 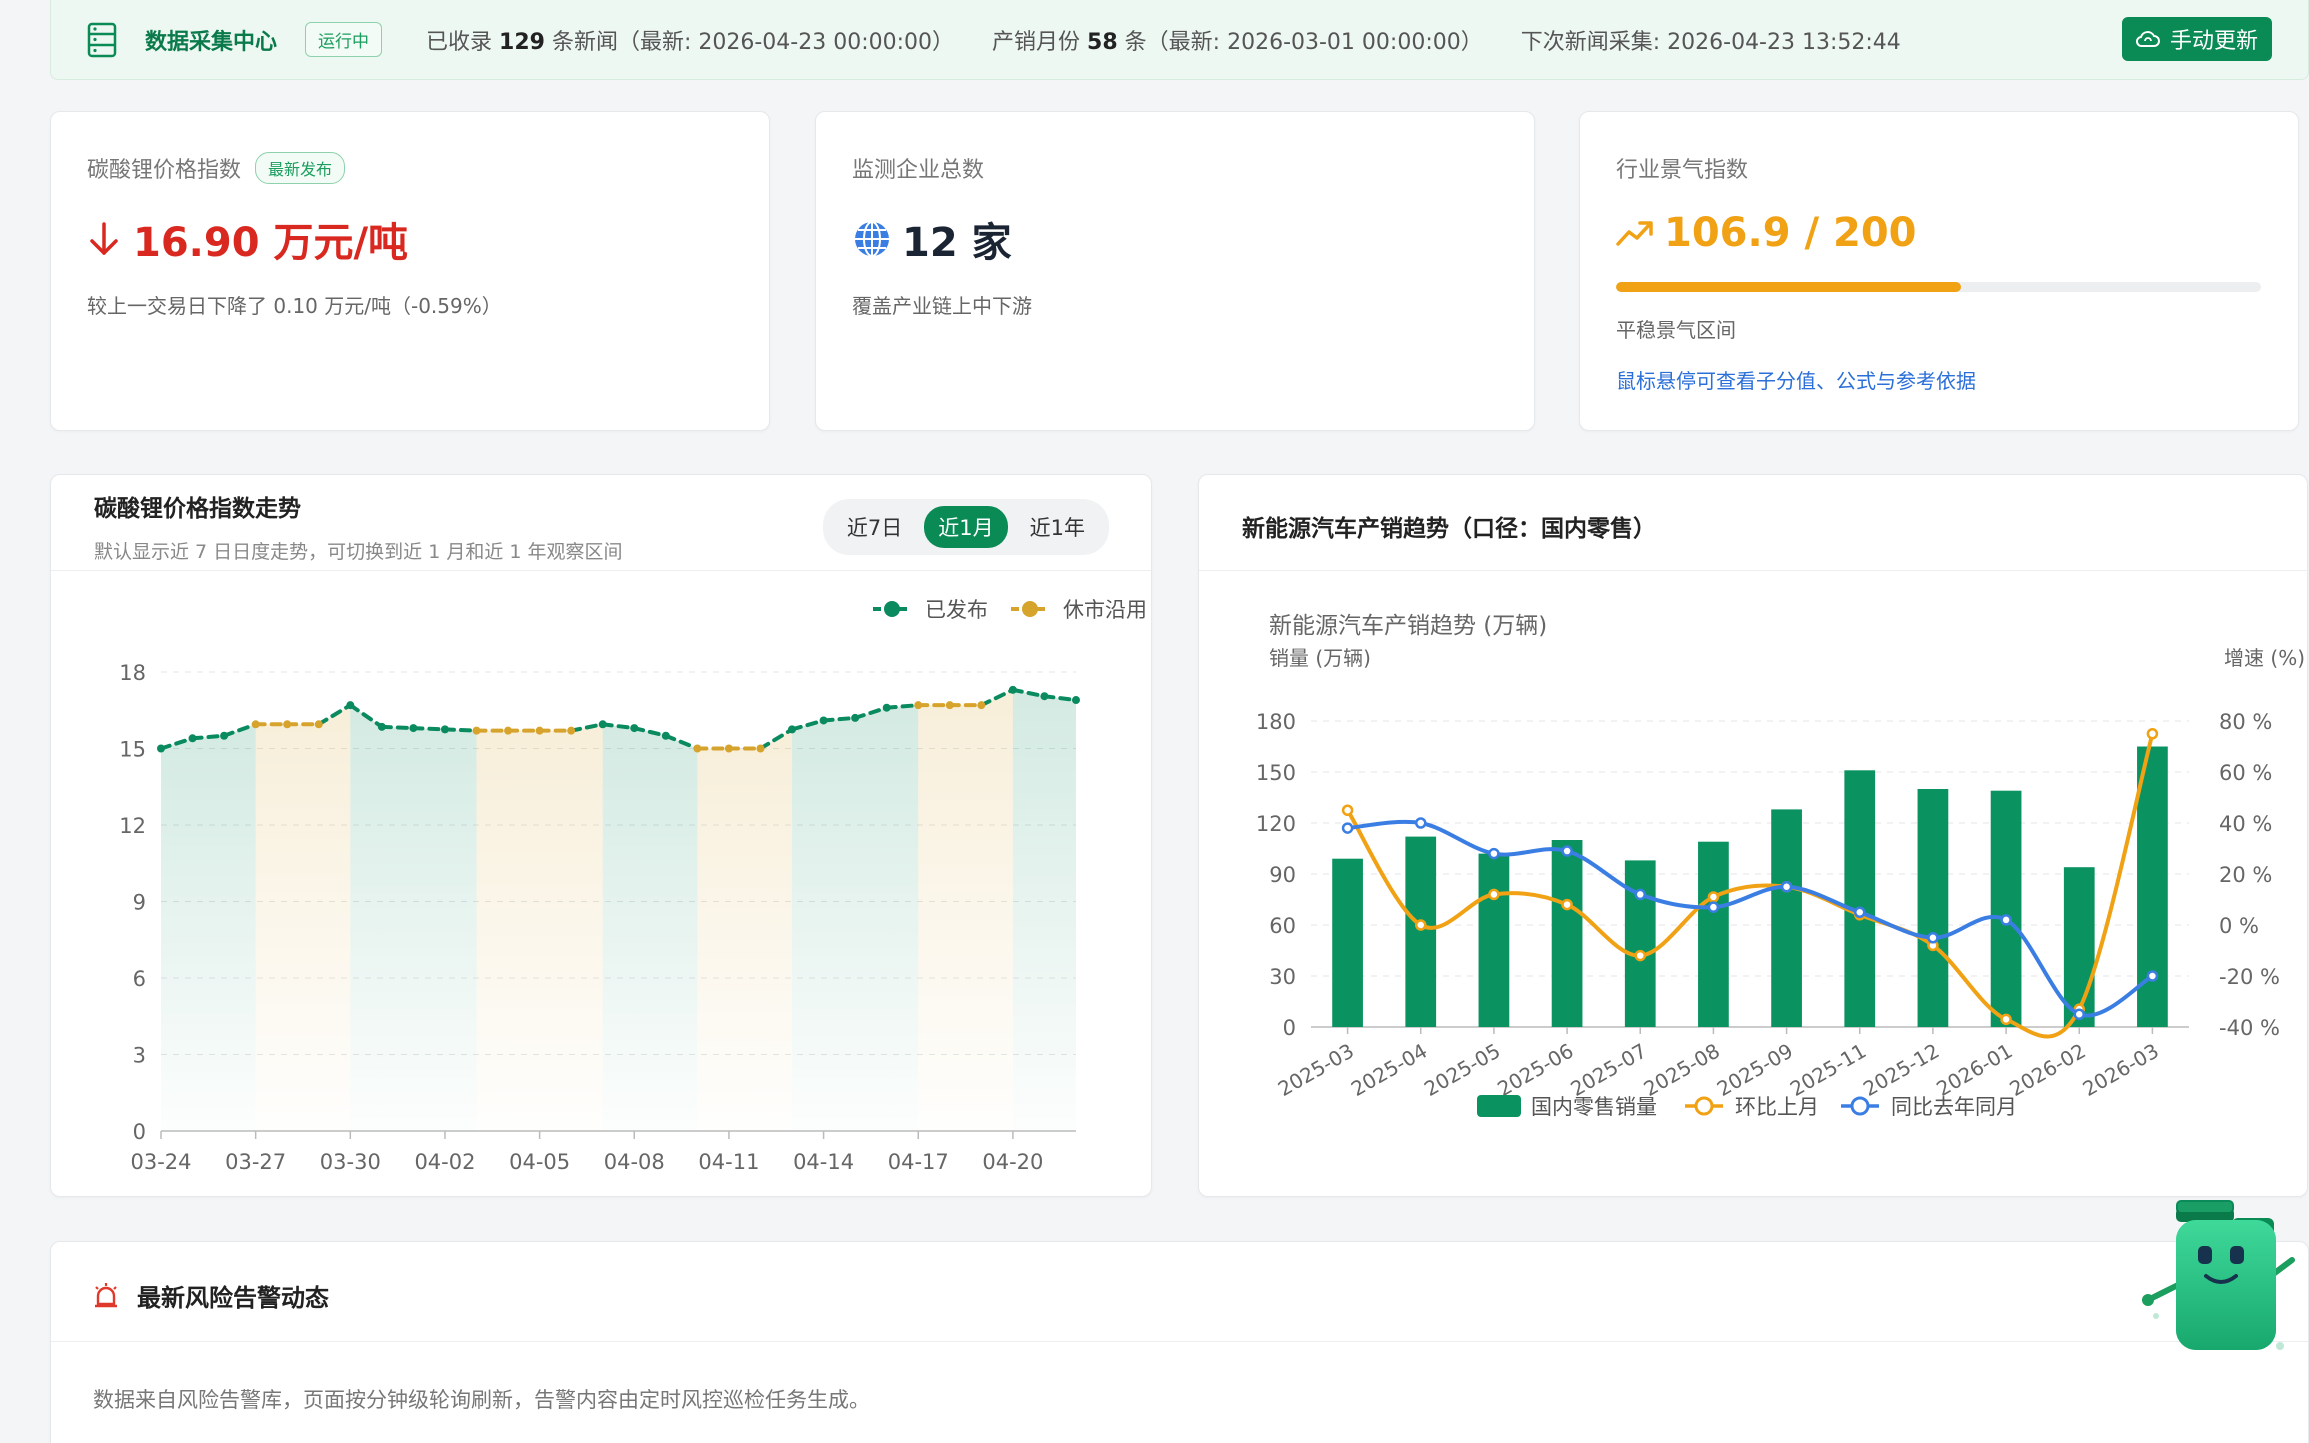 What do you see at coordinates (2245, 722) in the screenshot?
I see `y-right-tick-label: 80 %` at bounding box center [2245, 722].